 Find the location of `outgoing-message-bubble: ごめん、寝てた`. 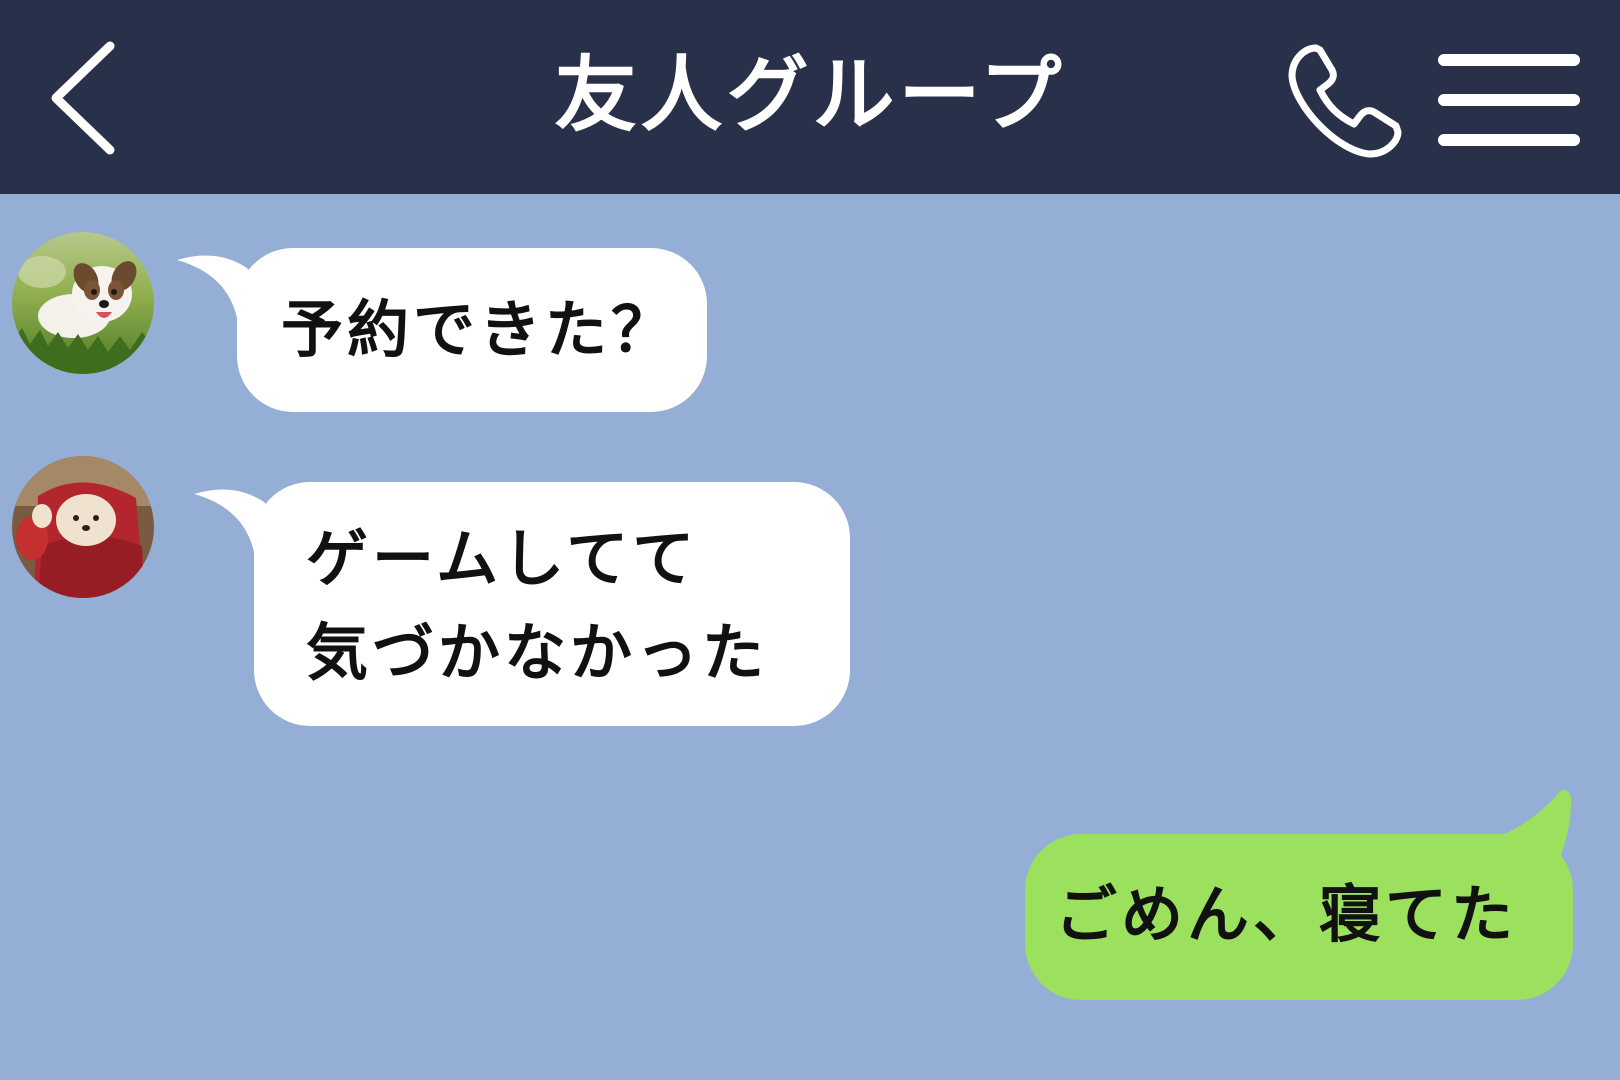

outgoing-message-bubble: ごめん、寝てた is located at coordinates (1299, 894).